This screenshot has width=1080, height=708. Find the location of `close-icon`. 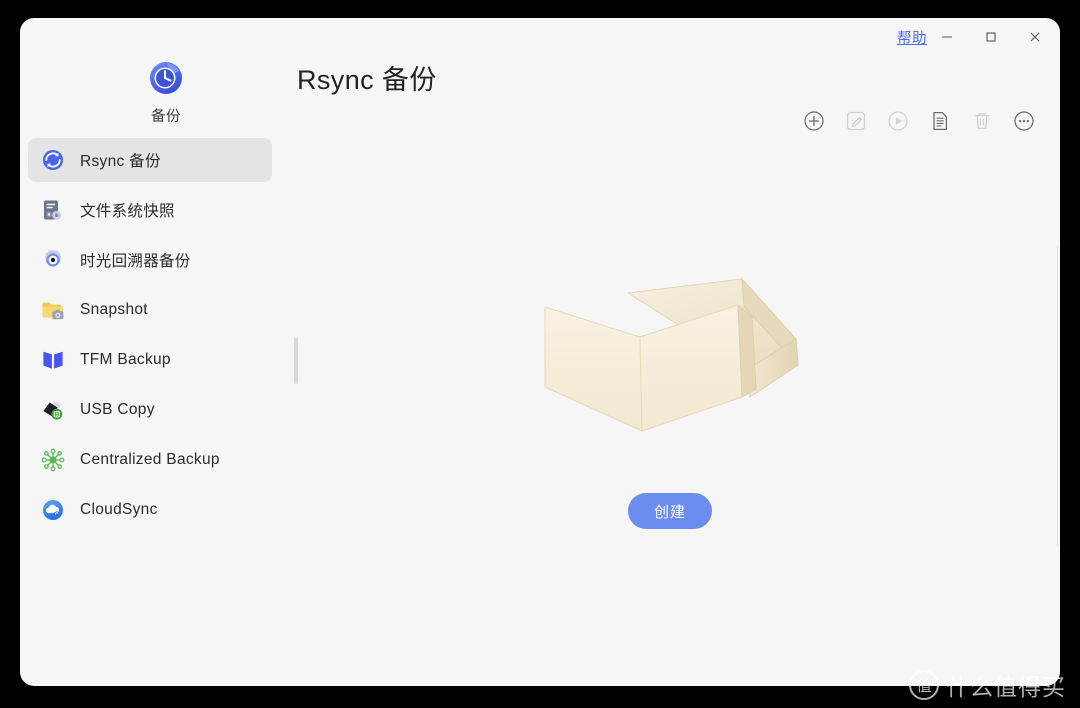

close-icon is located at coordinates (1035, 37).